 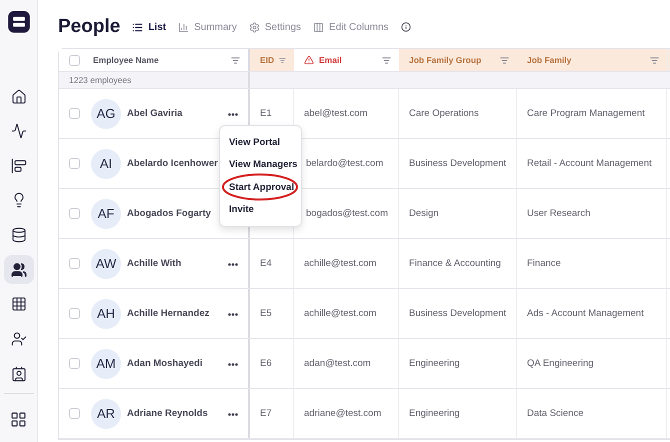 What do you see at coordinates (266, 263) in the screenshot?
I see `eid: E4` at bounding box center [266, 263].